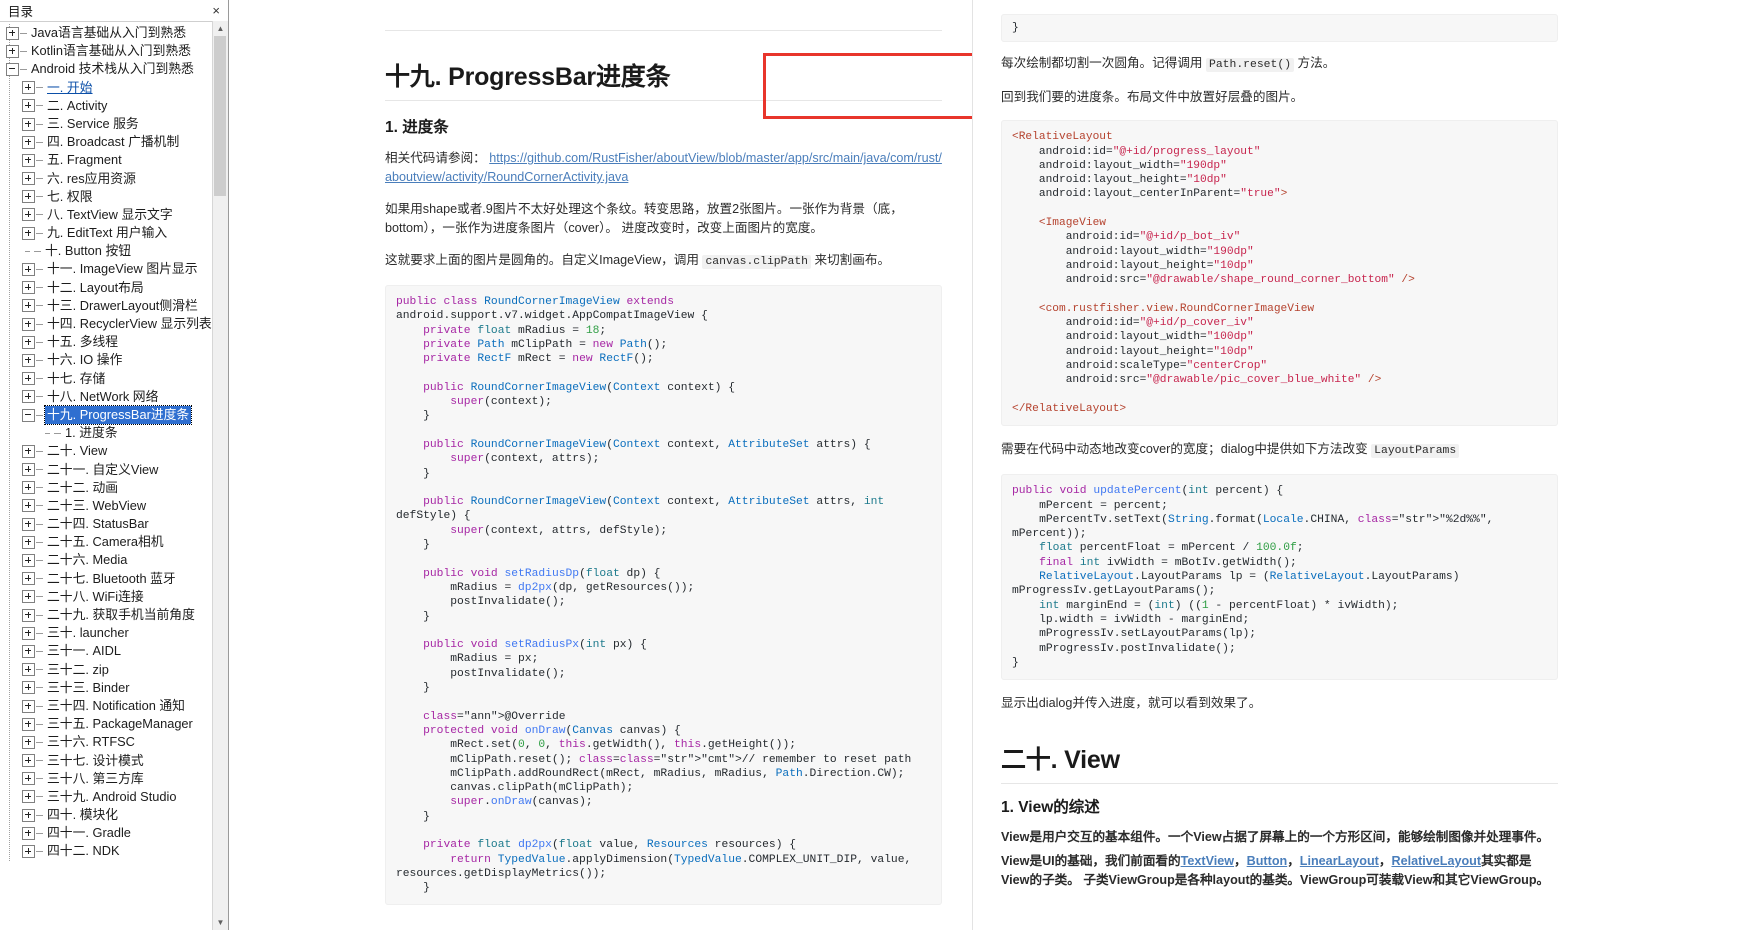 Image resolution: width=1751 pixels, height=930 pixels. What do you see at coordinates (115, 524) in the screenshot?
I see `toc-item: 二十四. StatusBar` at bounding box center [115, 524].